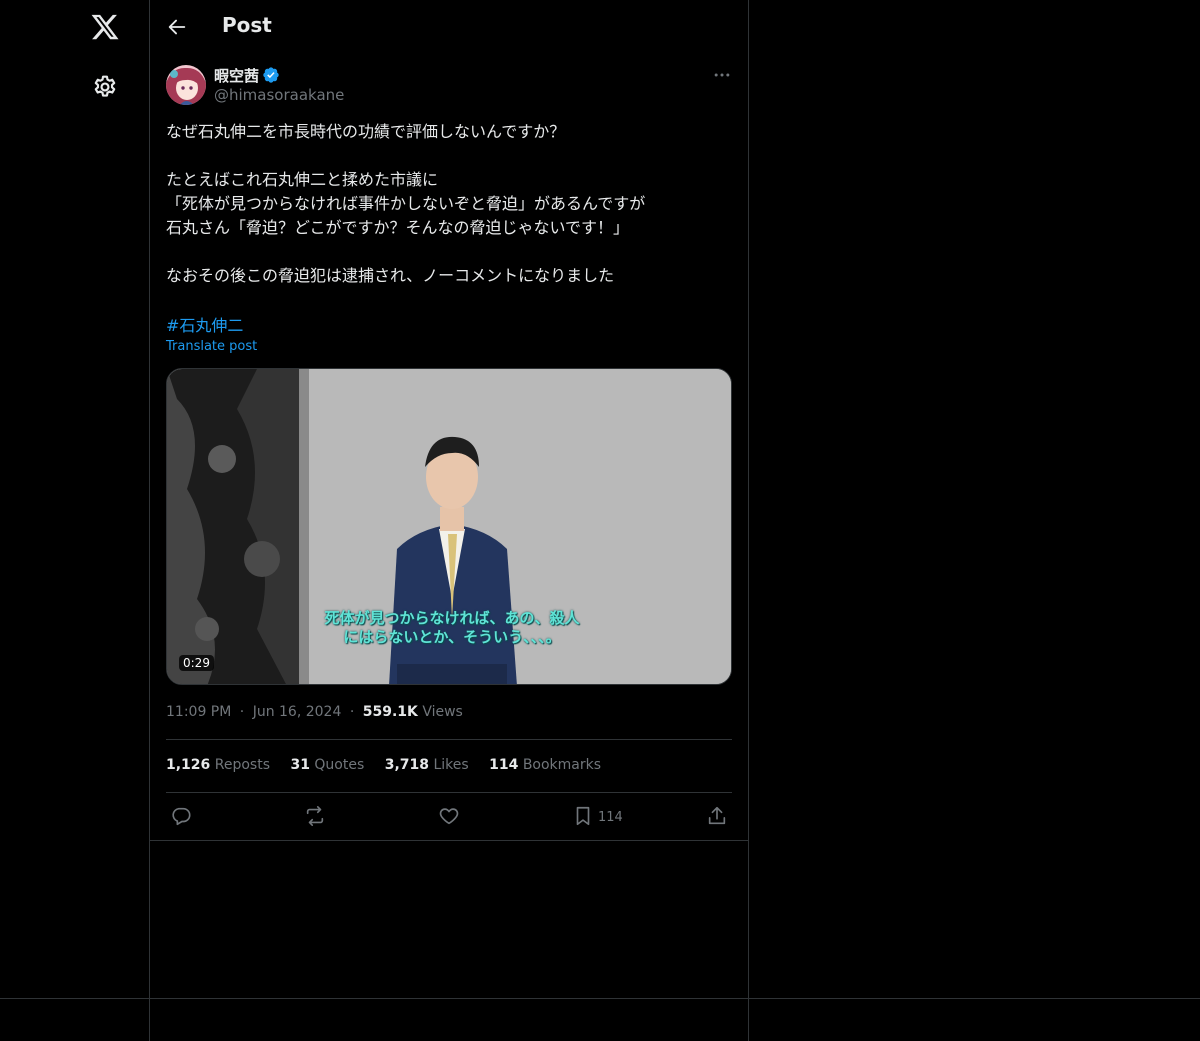 This screenshot has height=1041, width=1200. I want to click on bookmarks-count: 114, so click(504, 765).